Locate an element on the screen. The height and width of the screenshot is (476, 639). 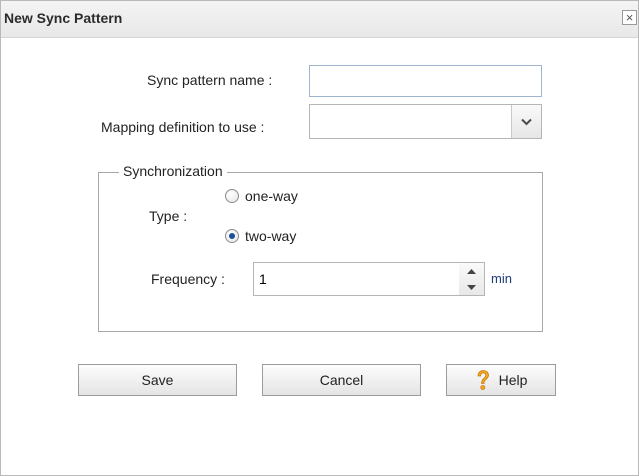
chevron-down-icon is located at coordinates (526, 121).